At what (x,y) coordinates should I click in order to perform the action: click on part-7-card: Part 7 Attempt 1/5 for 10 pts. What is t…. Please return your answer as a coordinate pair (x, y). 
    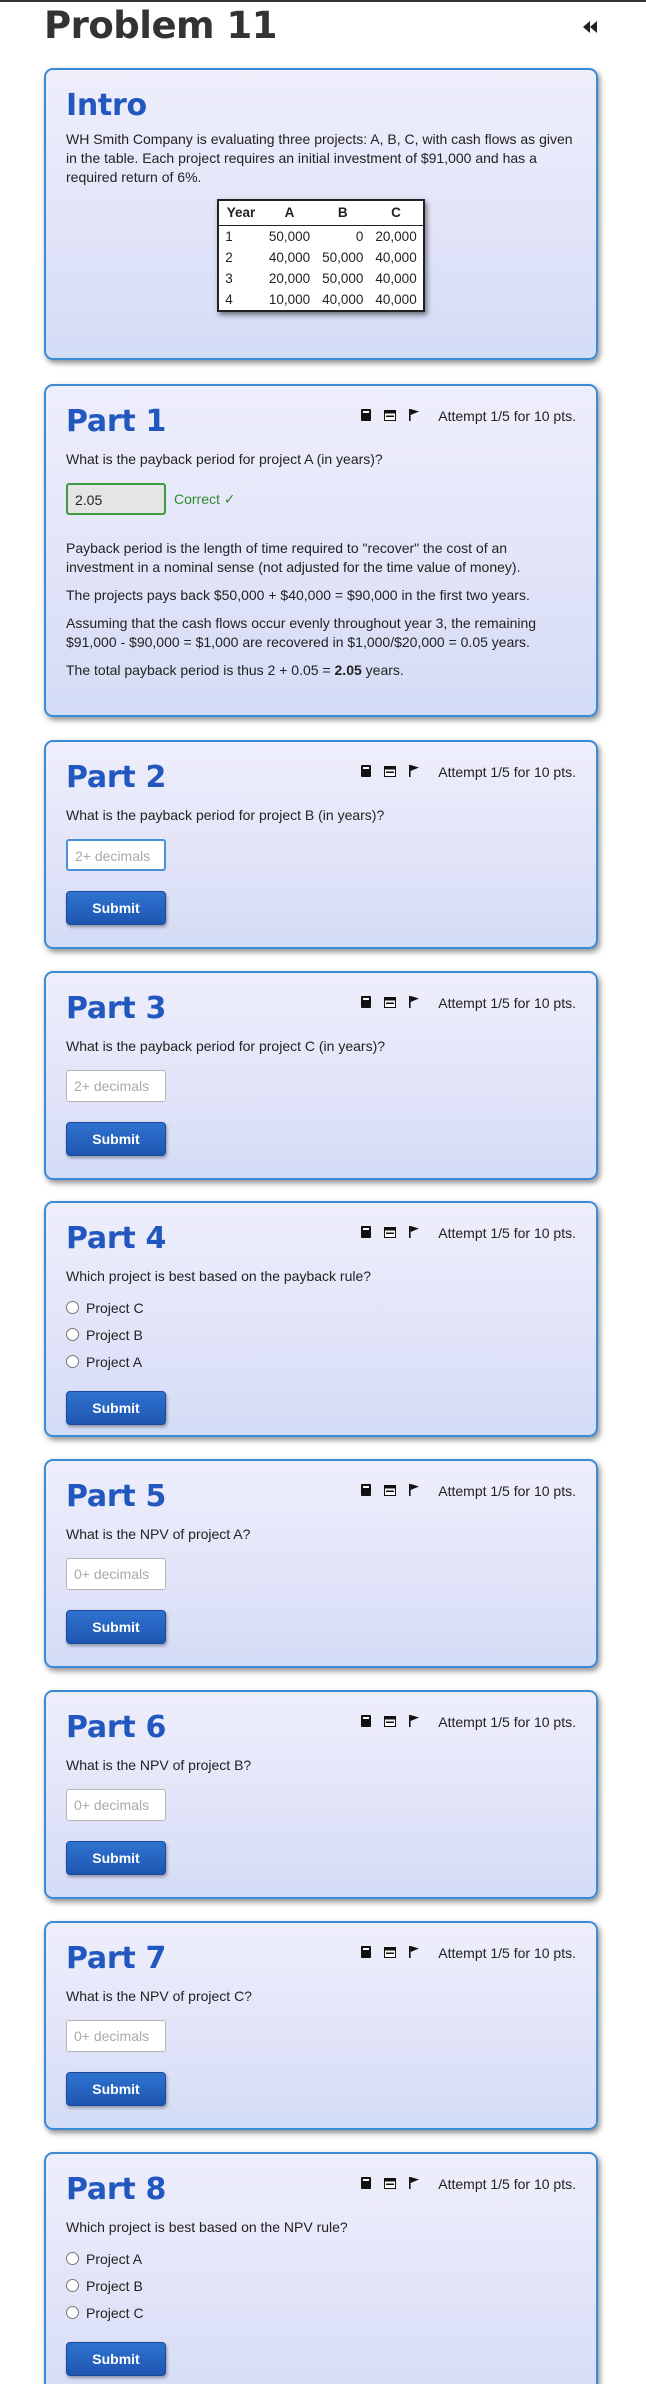
    Looking at the image, I should click on (321, 2025).